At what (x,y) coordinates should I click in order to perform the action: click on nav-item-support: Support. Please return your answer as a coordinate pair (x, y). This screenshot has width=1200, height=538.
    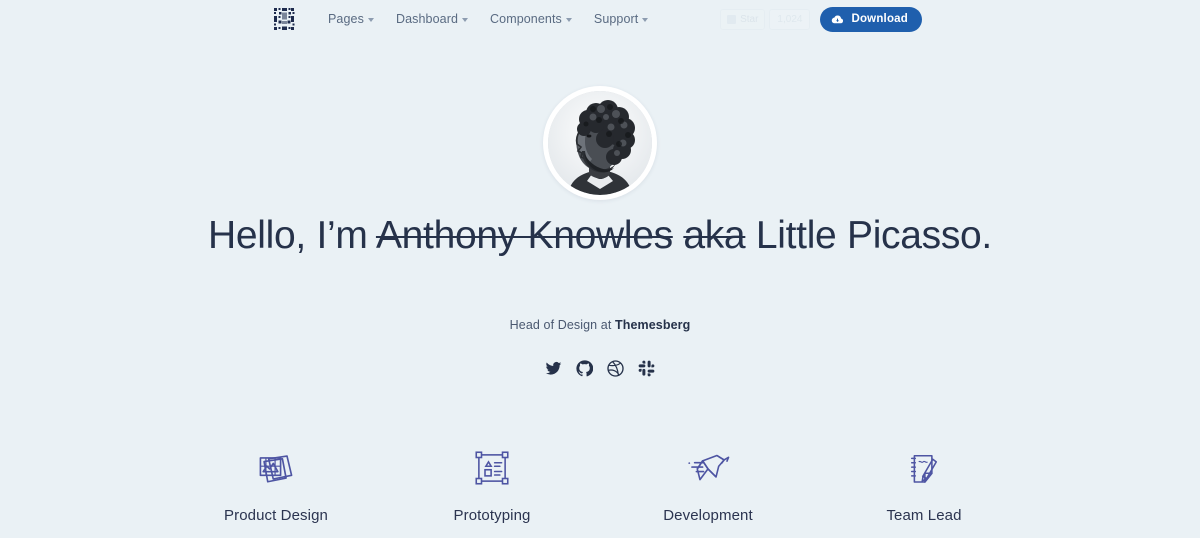
    Looking at the image, I should click on (621, 19).